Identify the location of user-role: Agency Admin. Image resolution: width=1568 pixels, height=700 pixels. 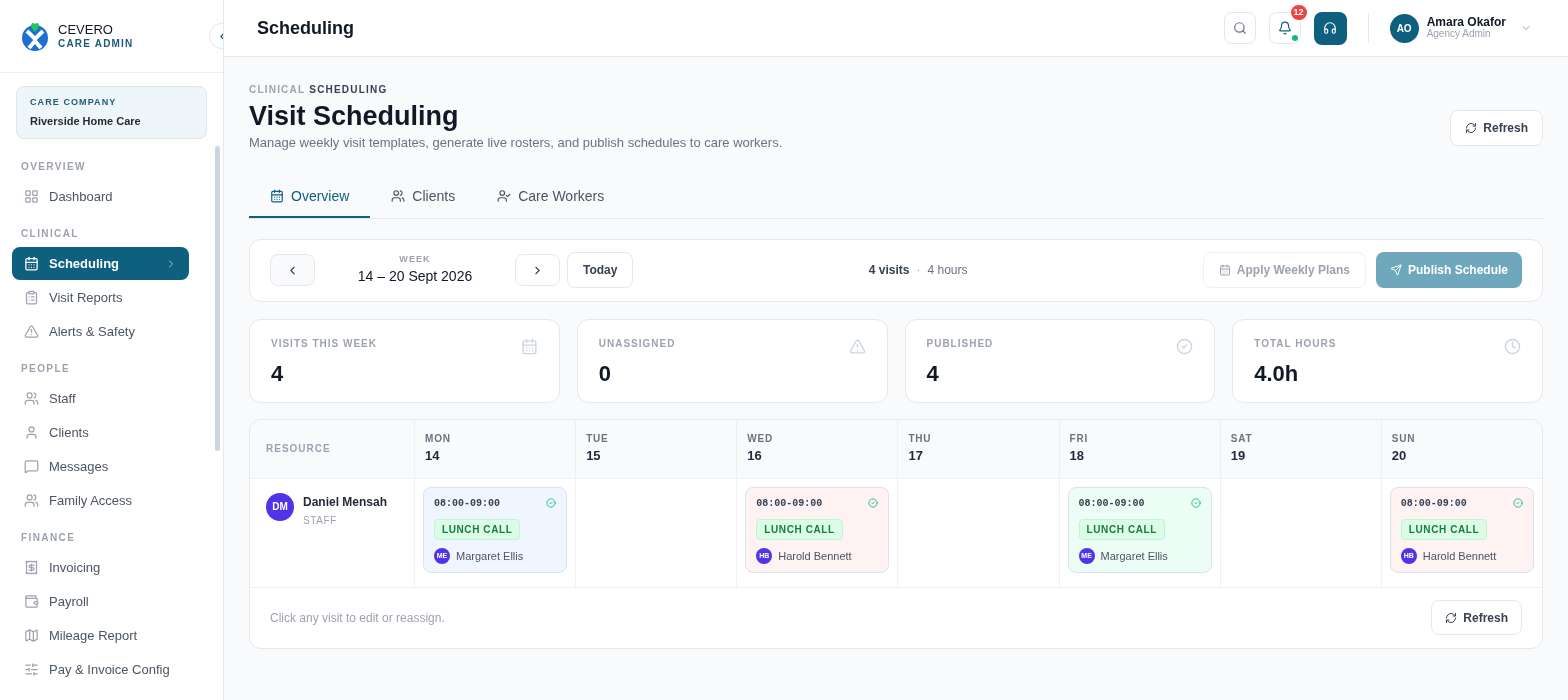
(1459, 34).